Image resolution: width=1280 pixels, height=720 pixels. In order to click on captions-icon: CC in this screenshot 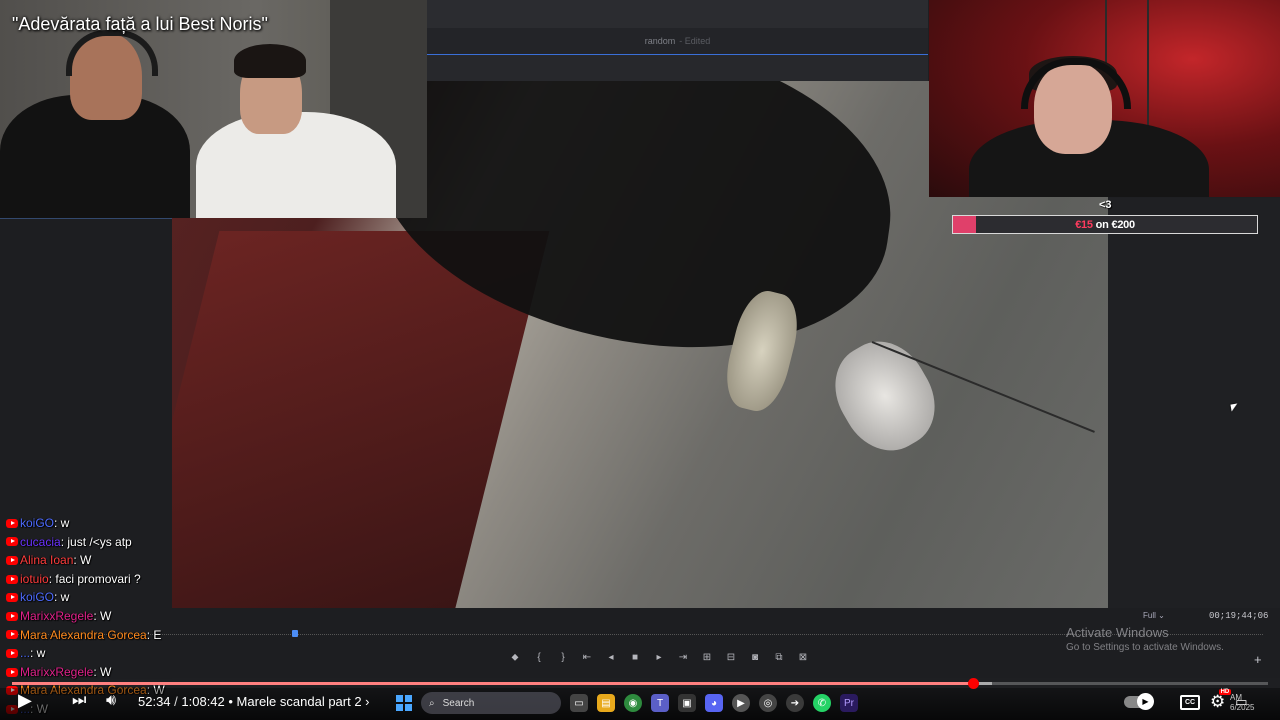, I will do `click(1190, 702)`.